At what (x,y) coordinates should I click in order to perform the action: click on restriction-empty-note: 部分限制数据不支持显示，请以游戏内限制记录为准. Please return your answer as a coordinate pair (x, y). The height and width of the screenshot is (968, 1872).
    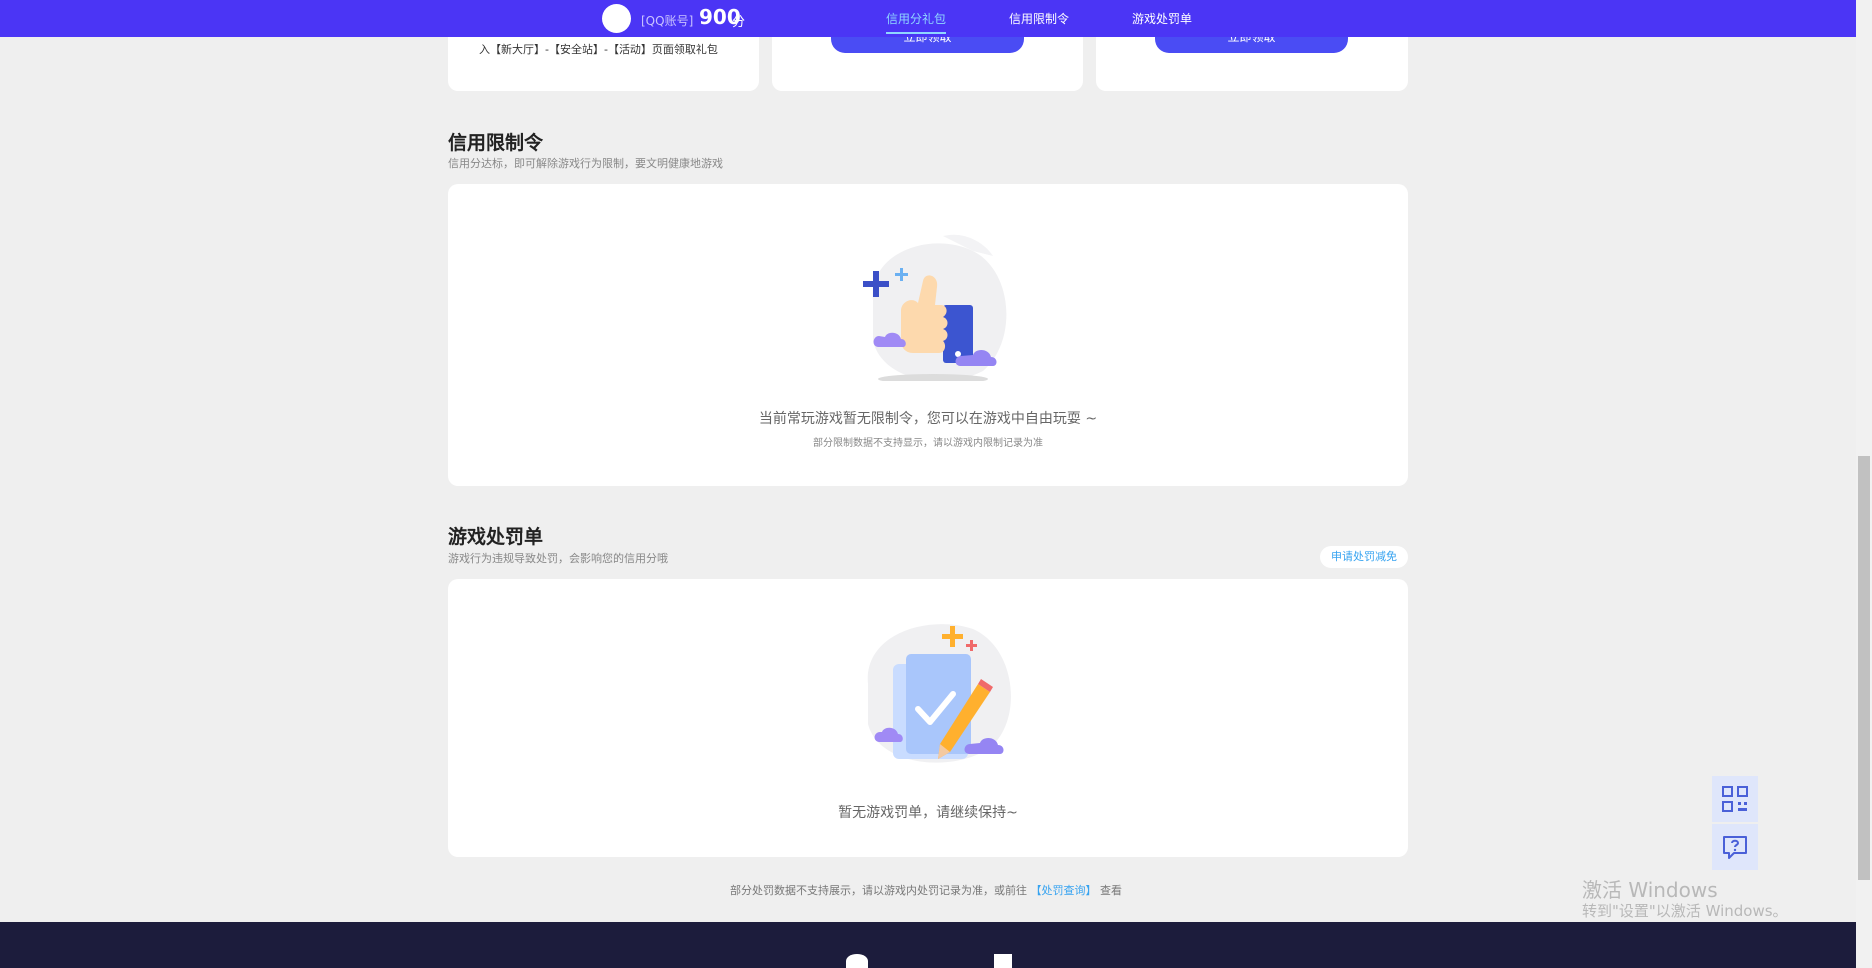
    Looking at the image, I should click on (928, 443).